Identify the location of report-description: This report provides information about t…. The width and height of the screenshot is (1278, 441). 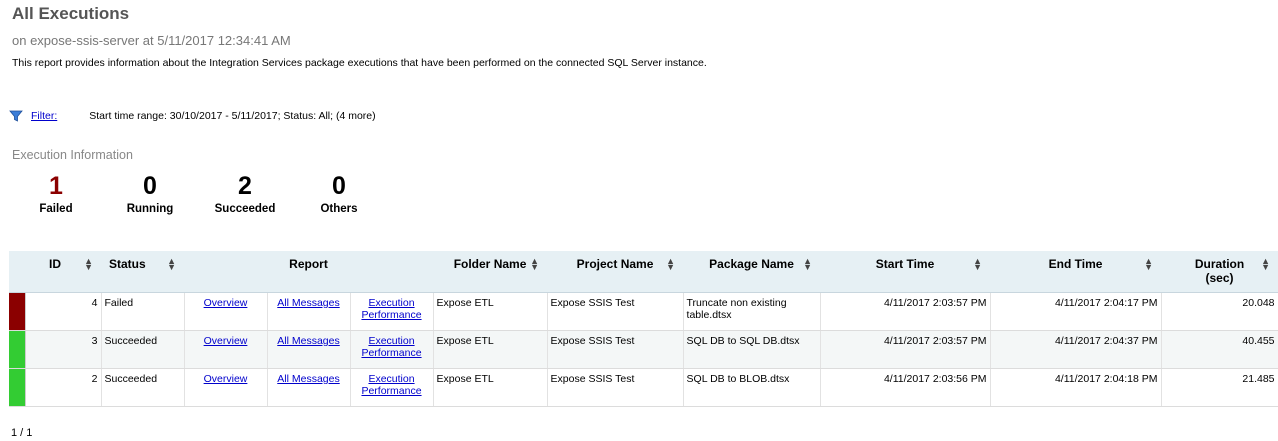
(359, 63).